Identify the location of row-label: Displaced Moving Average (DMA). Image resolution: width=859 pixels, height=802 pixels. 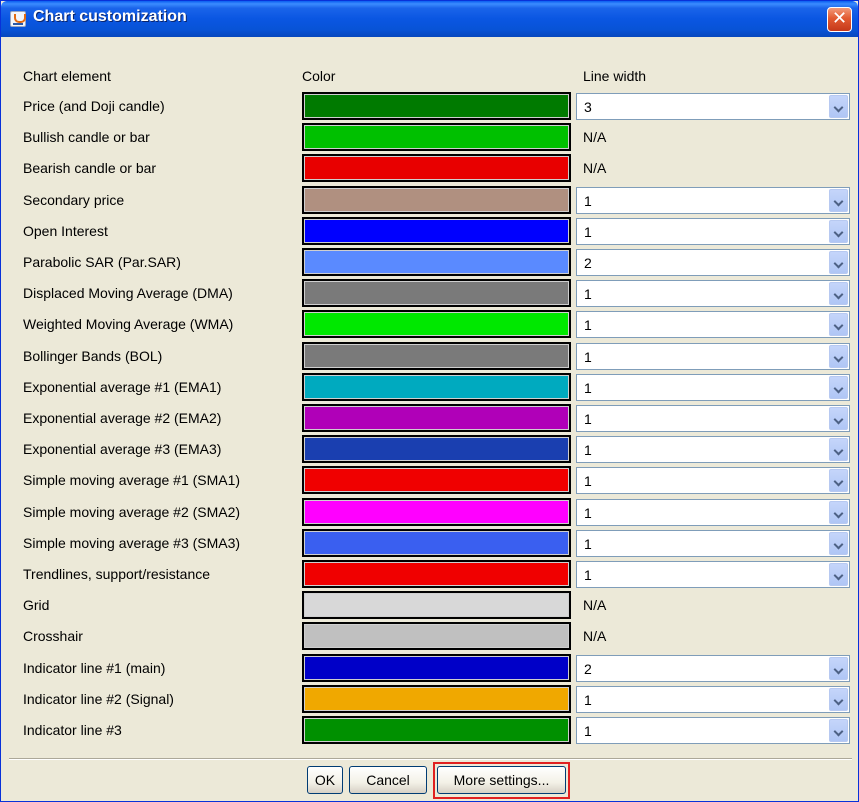
(128, 293).